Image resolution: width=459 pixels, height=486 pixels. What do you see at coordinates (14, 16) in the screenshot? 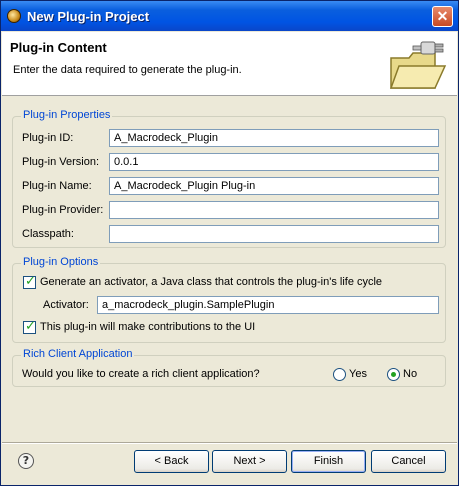
I see `eclipse-icon` at bounding box center [14, 16].